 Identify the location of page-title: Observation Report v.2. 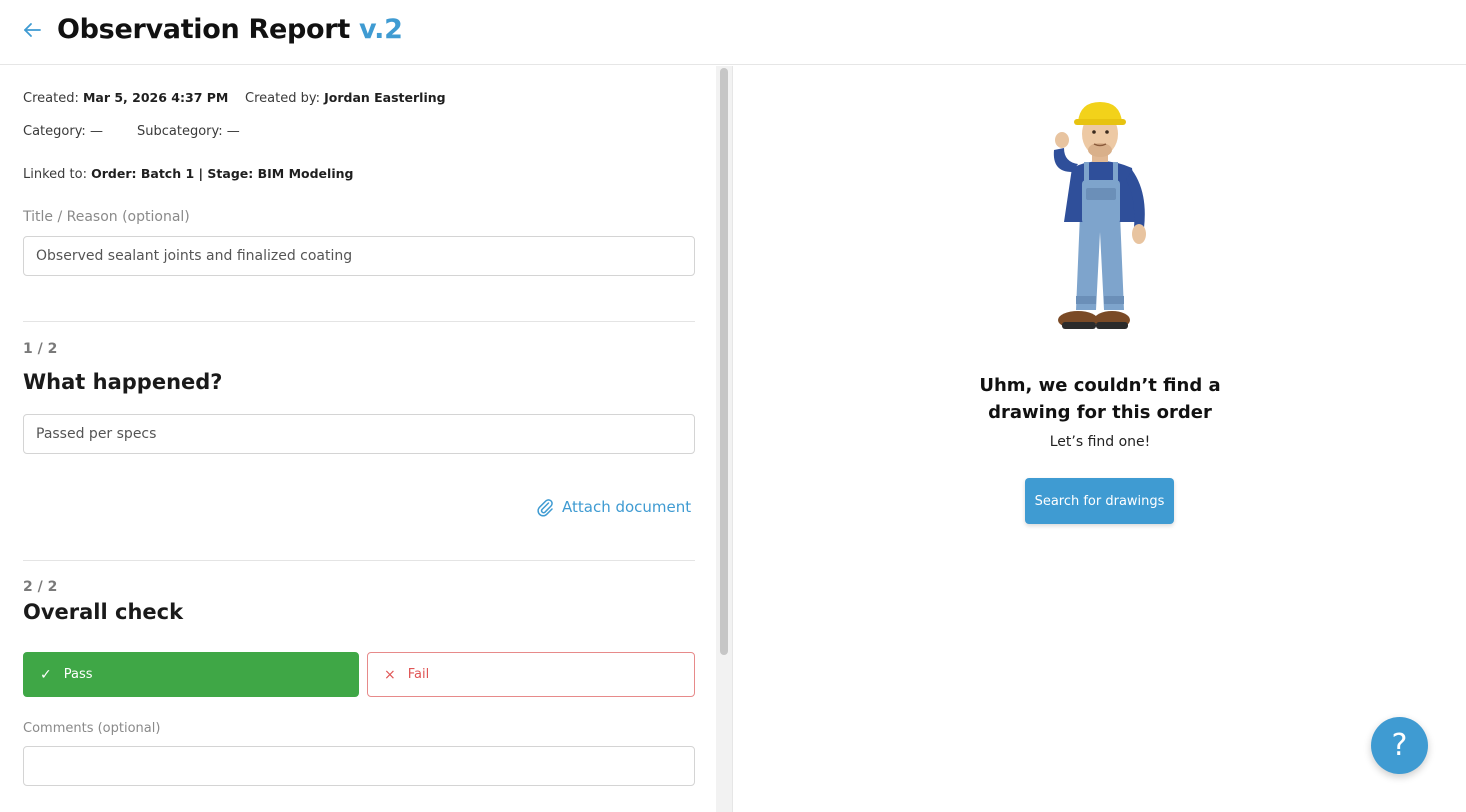
(230, 29).